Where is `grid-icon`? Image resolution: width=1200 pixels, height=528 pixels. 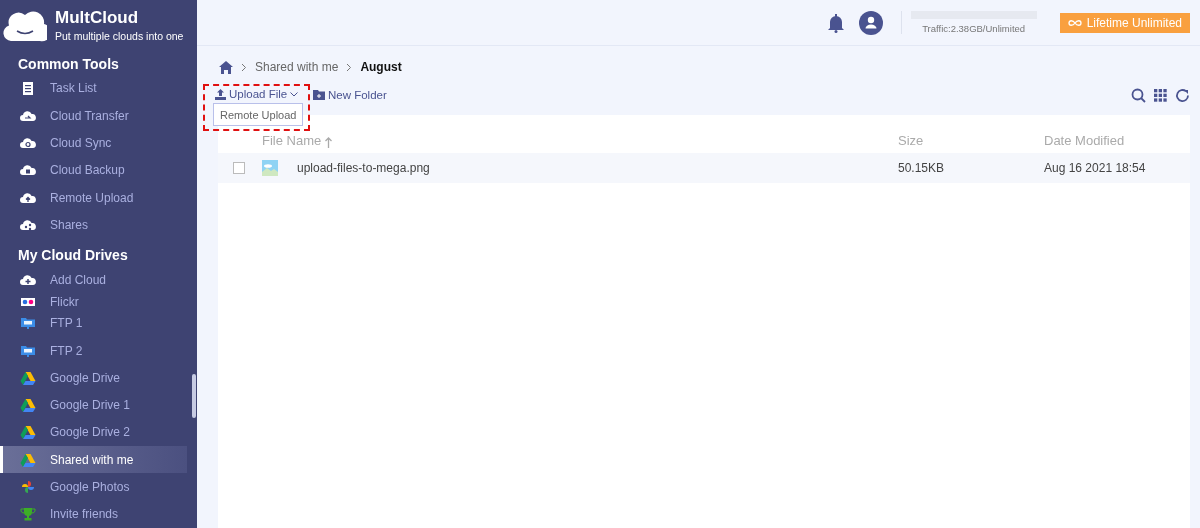 grid-icon is located at coordinates (1160, 95).